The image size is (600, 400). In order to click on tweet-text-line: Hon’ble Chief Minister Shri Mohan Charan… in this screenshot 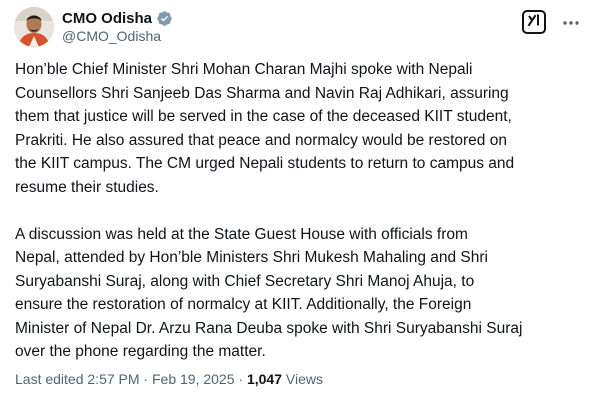, I will do `click(244, 69)`.